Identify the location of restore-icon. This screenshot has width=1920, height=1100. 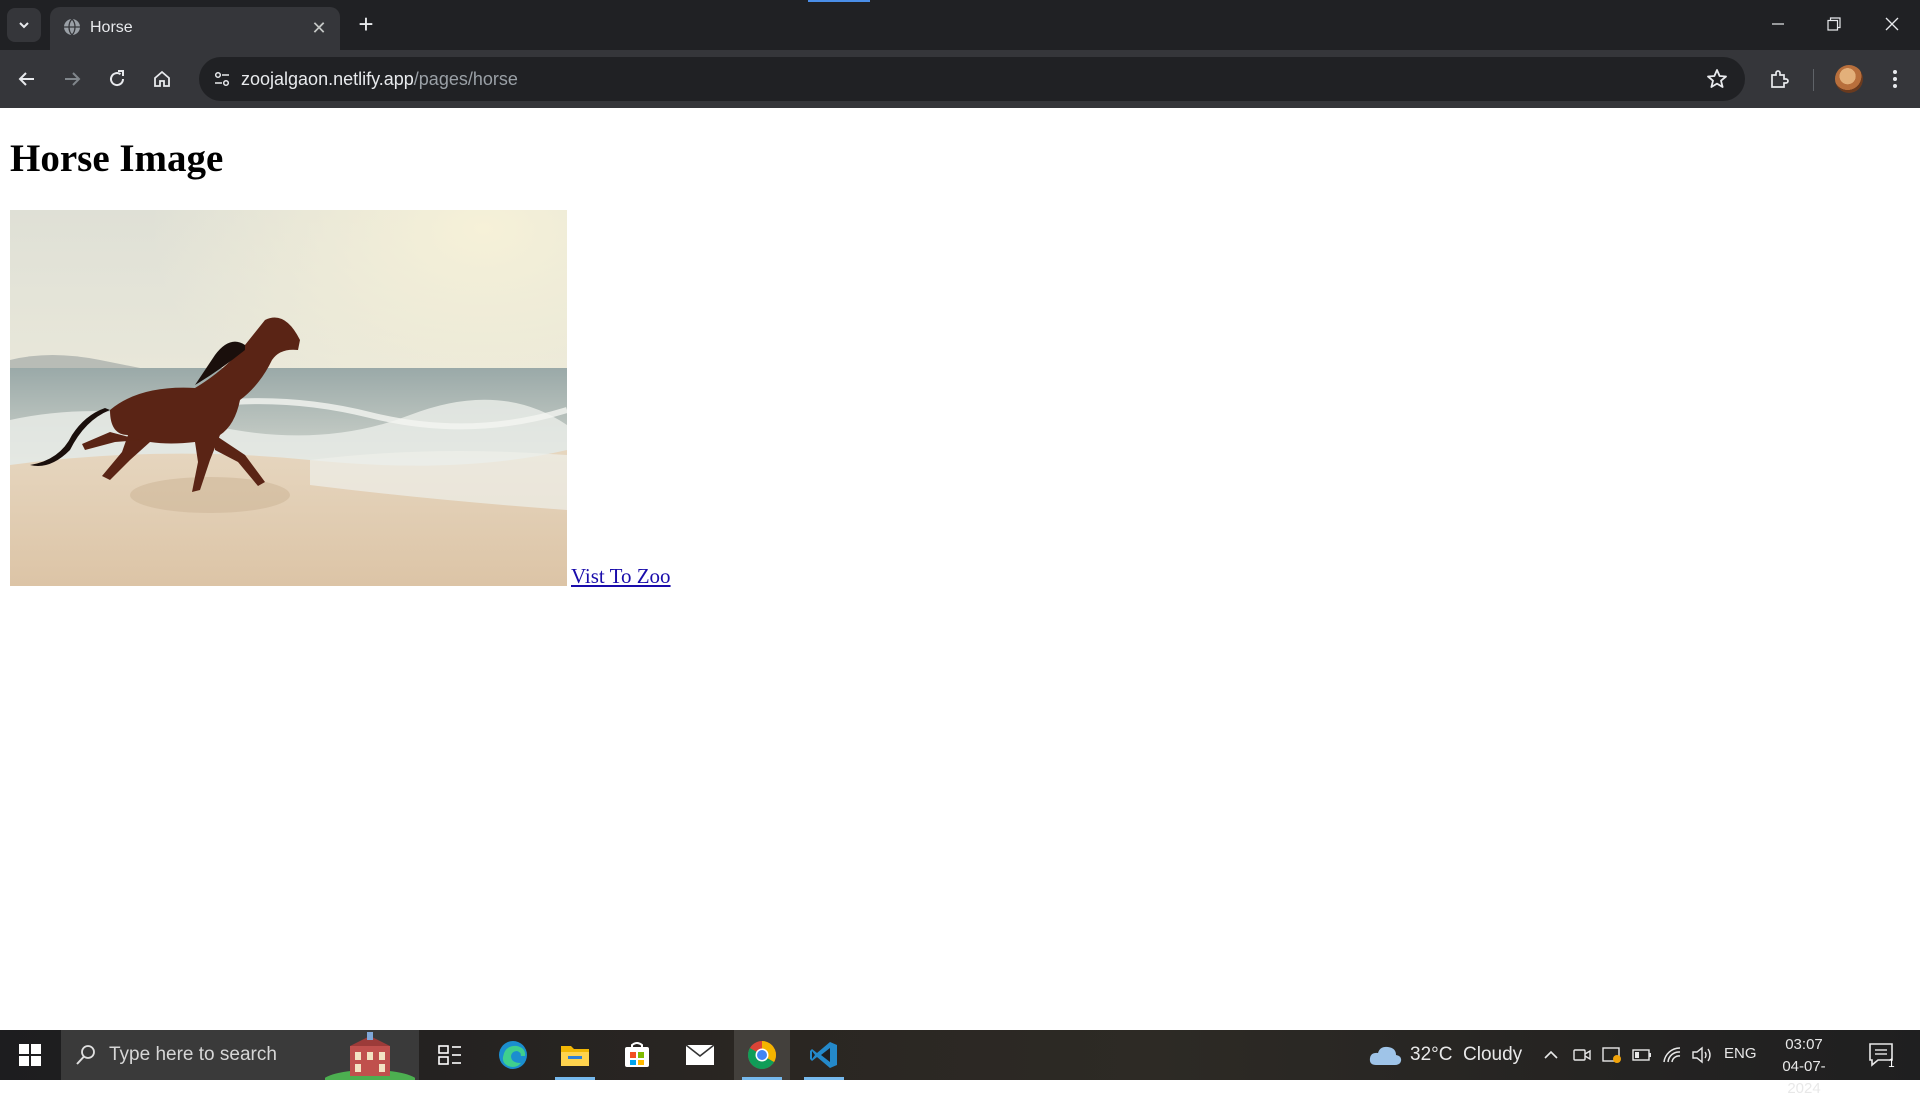
(1834, 24).